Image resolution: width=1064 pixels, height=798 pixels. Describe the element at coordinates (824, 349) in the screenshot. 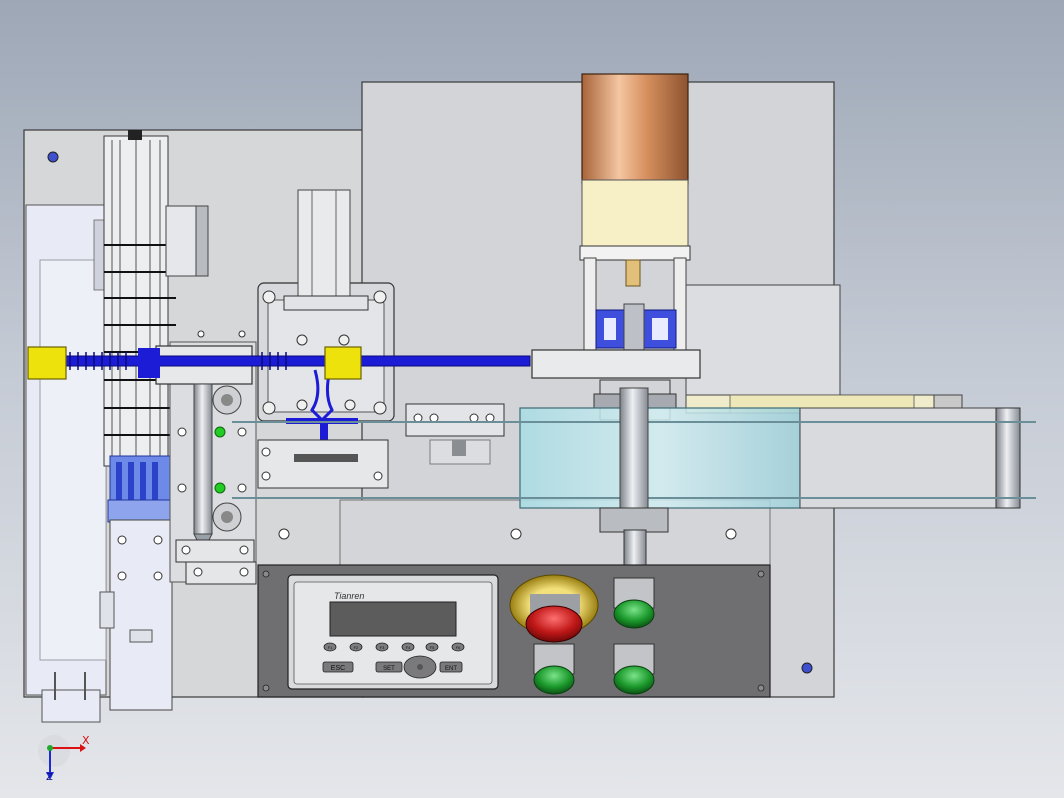

I see `right-upper-plate` at that location.